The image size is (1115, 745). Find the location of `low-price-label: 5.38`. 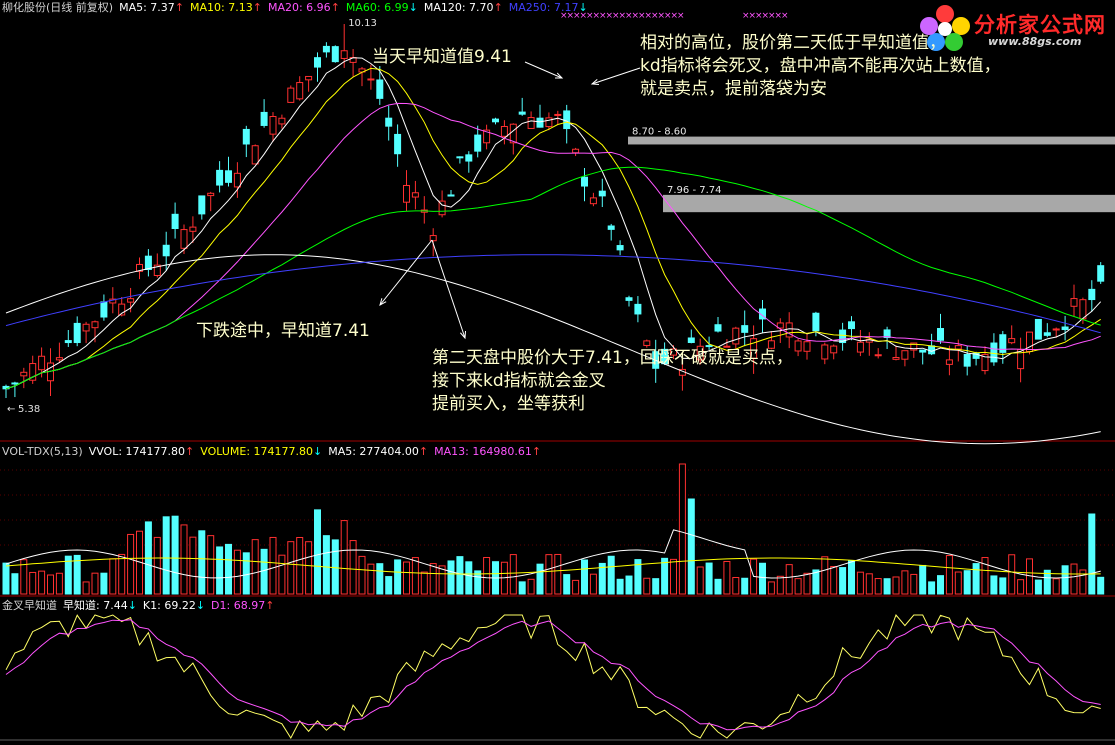

low-price-label: 5.38 is located at coordinates (29, 409).